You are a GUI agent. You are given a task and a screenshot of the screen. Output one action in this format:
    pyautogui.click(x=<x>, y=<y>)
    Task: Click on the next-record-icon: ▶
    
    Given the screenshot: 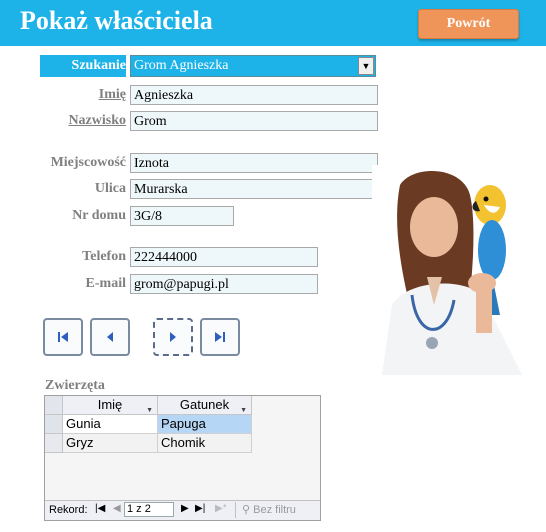 What is the action you would take?
    pyautogui.click(x=185, y=508)
    